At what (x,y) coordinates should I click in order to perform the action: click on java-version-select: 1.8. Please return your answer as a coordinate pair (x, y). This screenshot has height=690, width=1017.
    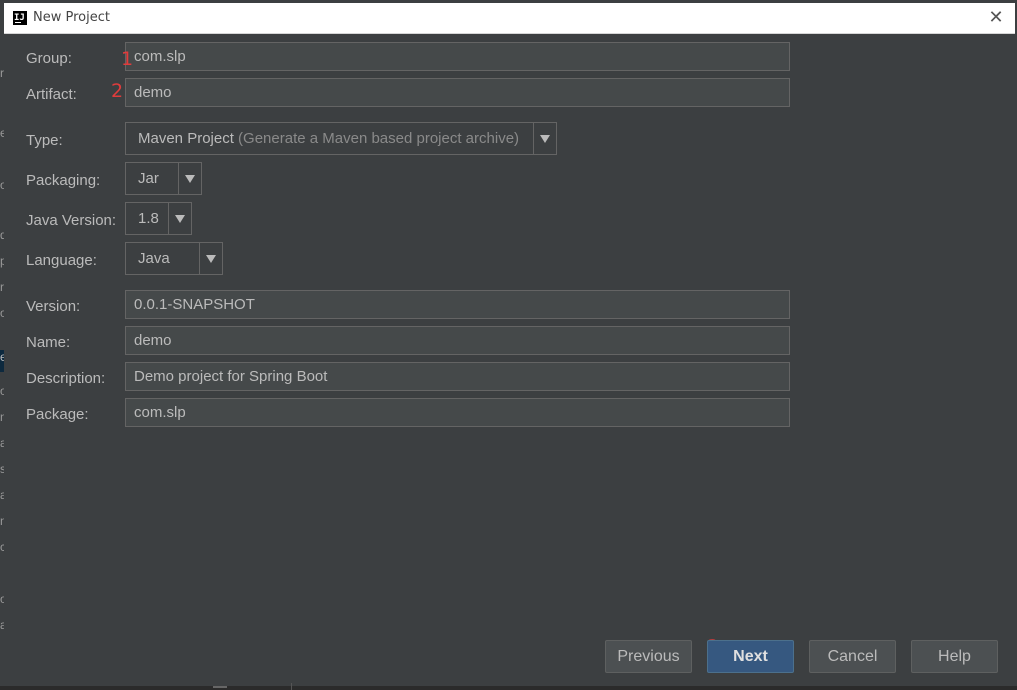
    Looking at the image, I should click on (158, 218).